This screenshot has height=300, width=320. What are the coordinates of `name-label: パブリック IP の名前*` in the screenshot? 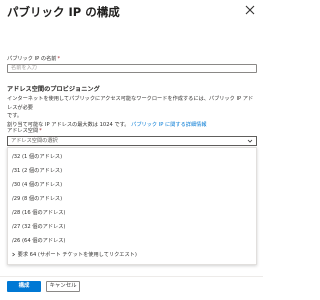 It's located at (34, 59).